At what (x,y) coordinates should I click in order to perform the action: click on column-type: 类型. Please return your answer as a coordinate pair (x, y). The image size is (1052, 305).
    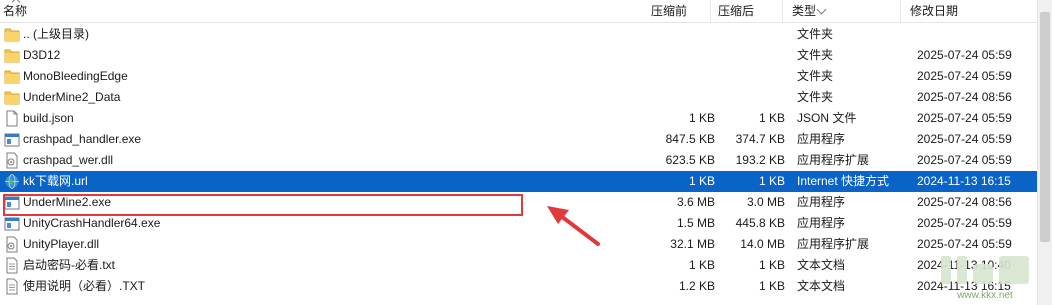
    Looking at the image, I should click on (804, 11).